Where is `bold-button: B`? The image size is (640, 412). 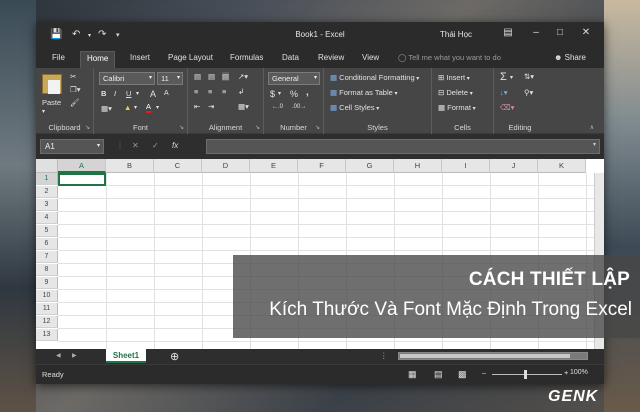 bold-button: B is located at coordinates (103, 93).